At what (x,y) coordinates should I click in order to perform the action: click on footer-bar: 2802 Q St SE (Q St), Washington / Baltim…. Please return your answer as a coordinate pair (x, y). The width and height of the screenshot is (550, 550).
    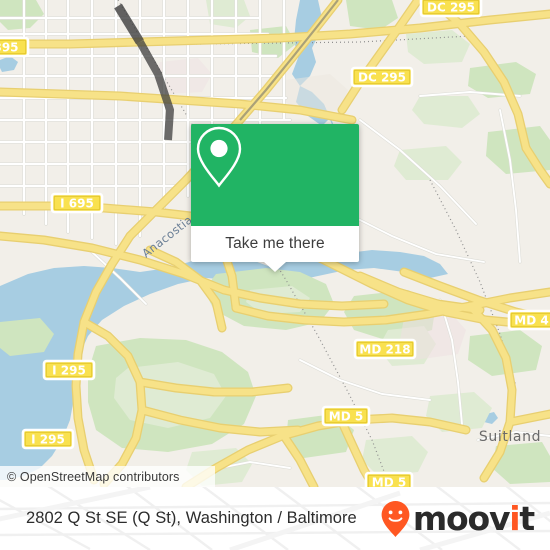
    Looking at the image, I should click on (275, 518).